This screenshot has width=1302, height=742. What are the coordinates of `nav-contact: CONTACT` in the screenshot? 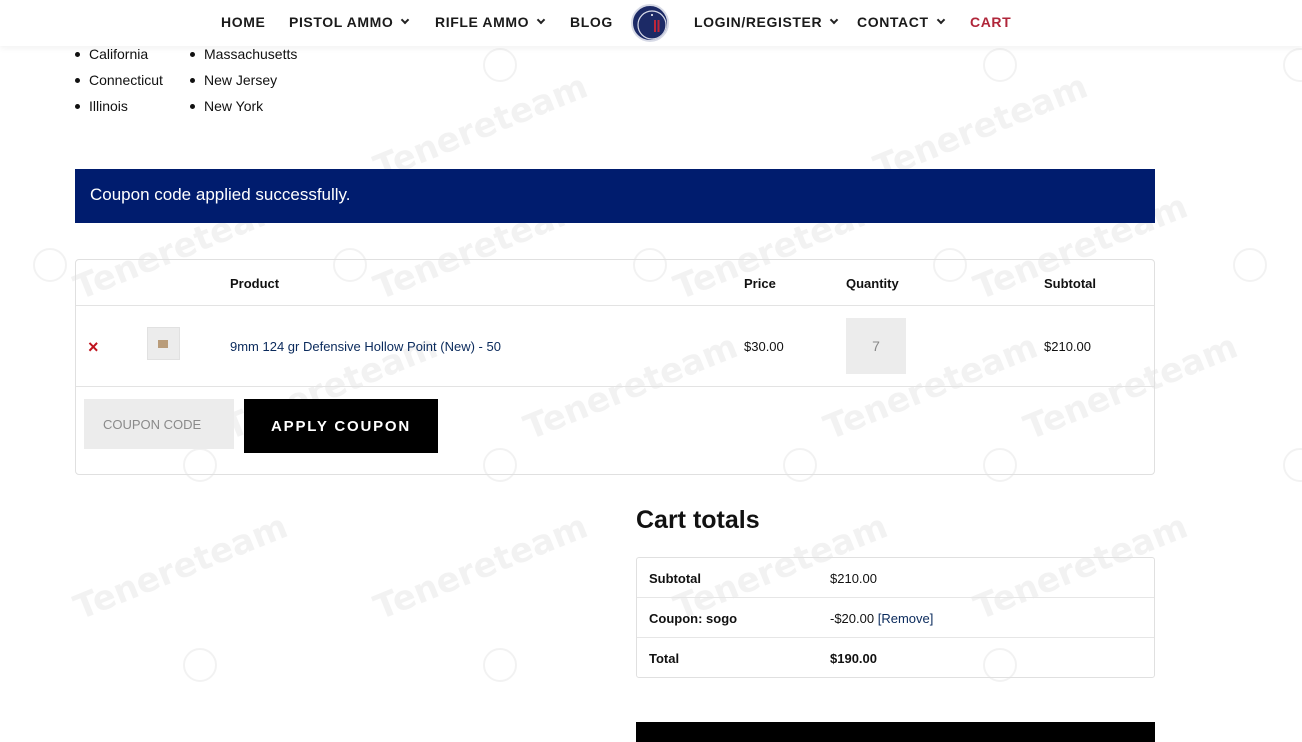 It's located at (901, 22).